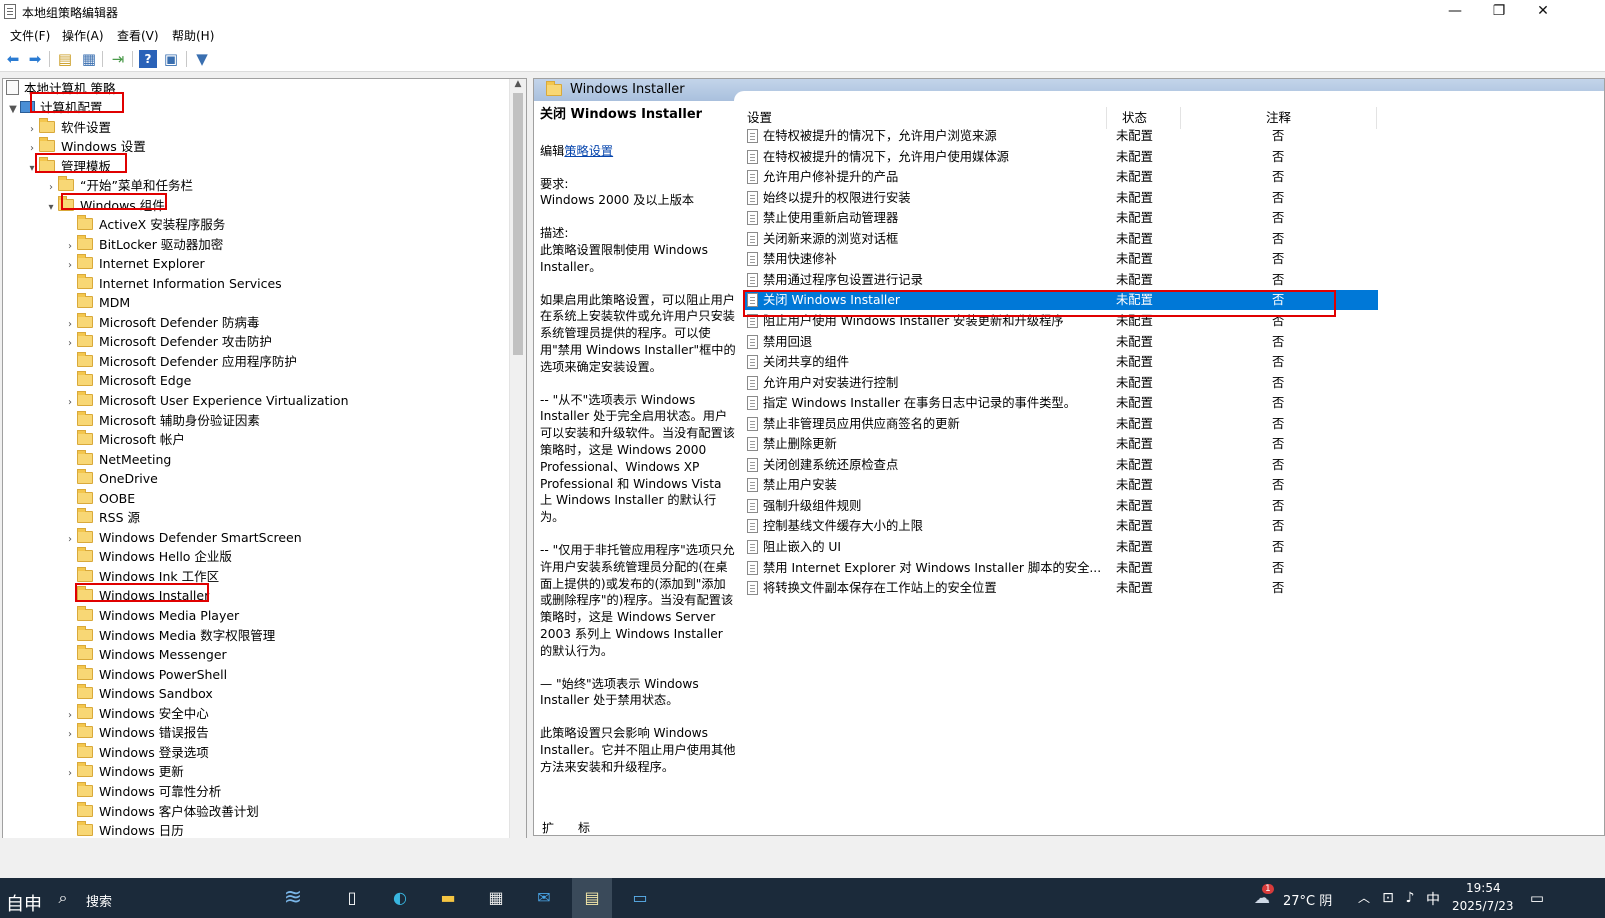  What do you see at coordinates (1543, 12) in the screenshot?
I see `close-button: ✕` at bounding box center [1543, 12].